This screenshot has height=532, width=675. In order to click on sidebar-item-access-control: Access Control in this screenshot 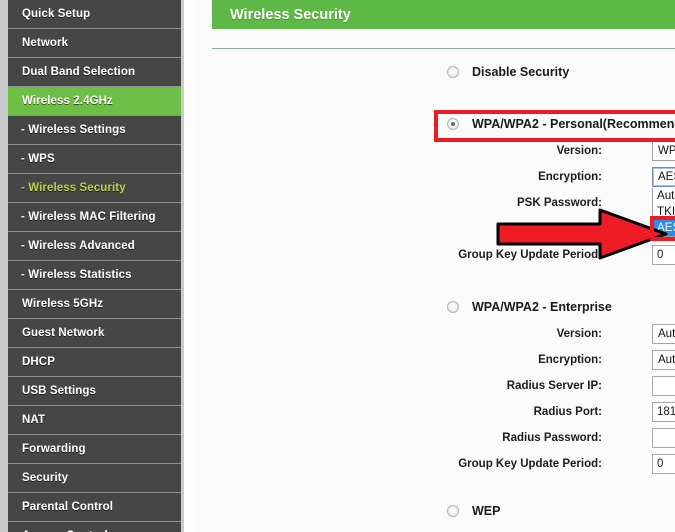, I will do `click(94, 527)`.